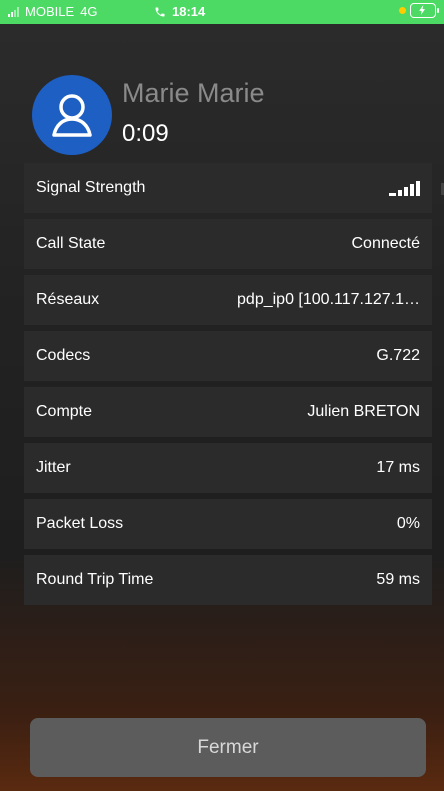 The width and height of the screenshot is (444, 791). I want to click on status-right, so click(419, 10).